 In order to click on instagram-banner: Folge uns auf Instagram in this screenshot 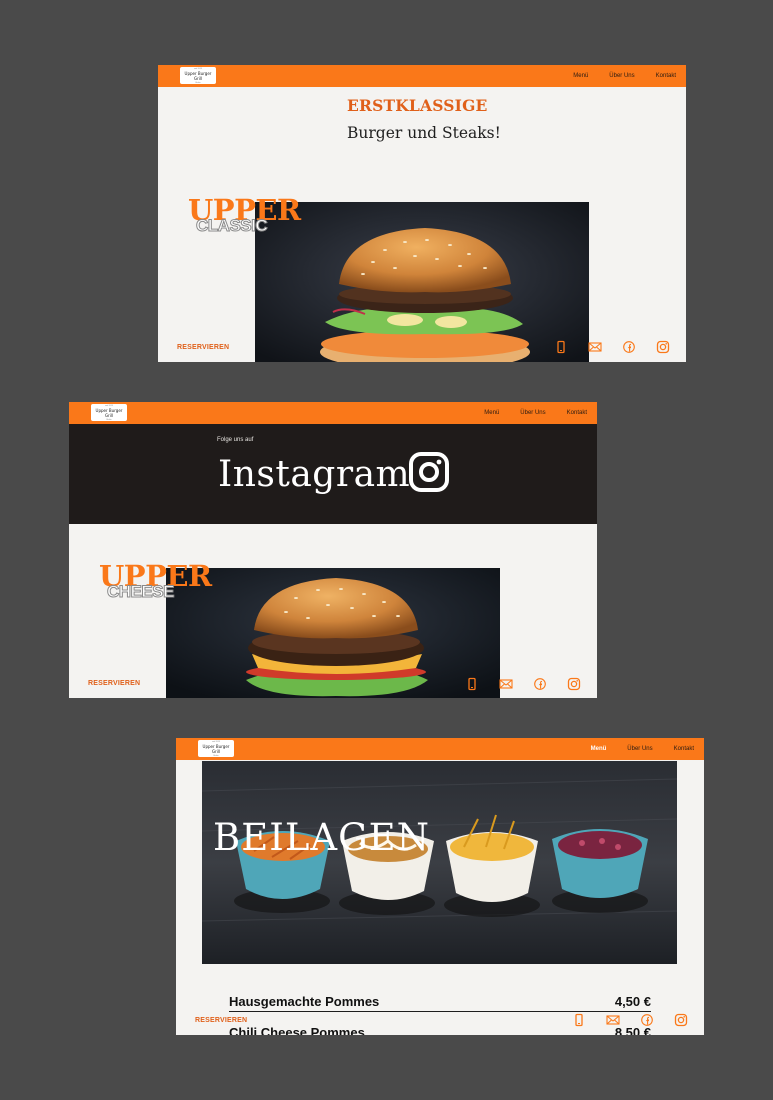, I will do `click(333, 474)`.